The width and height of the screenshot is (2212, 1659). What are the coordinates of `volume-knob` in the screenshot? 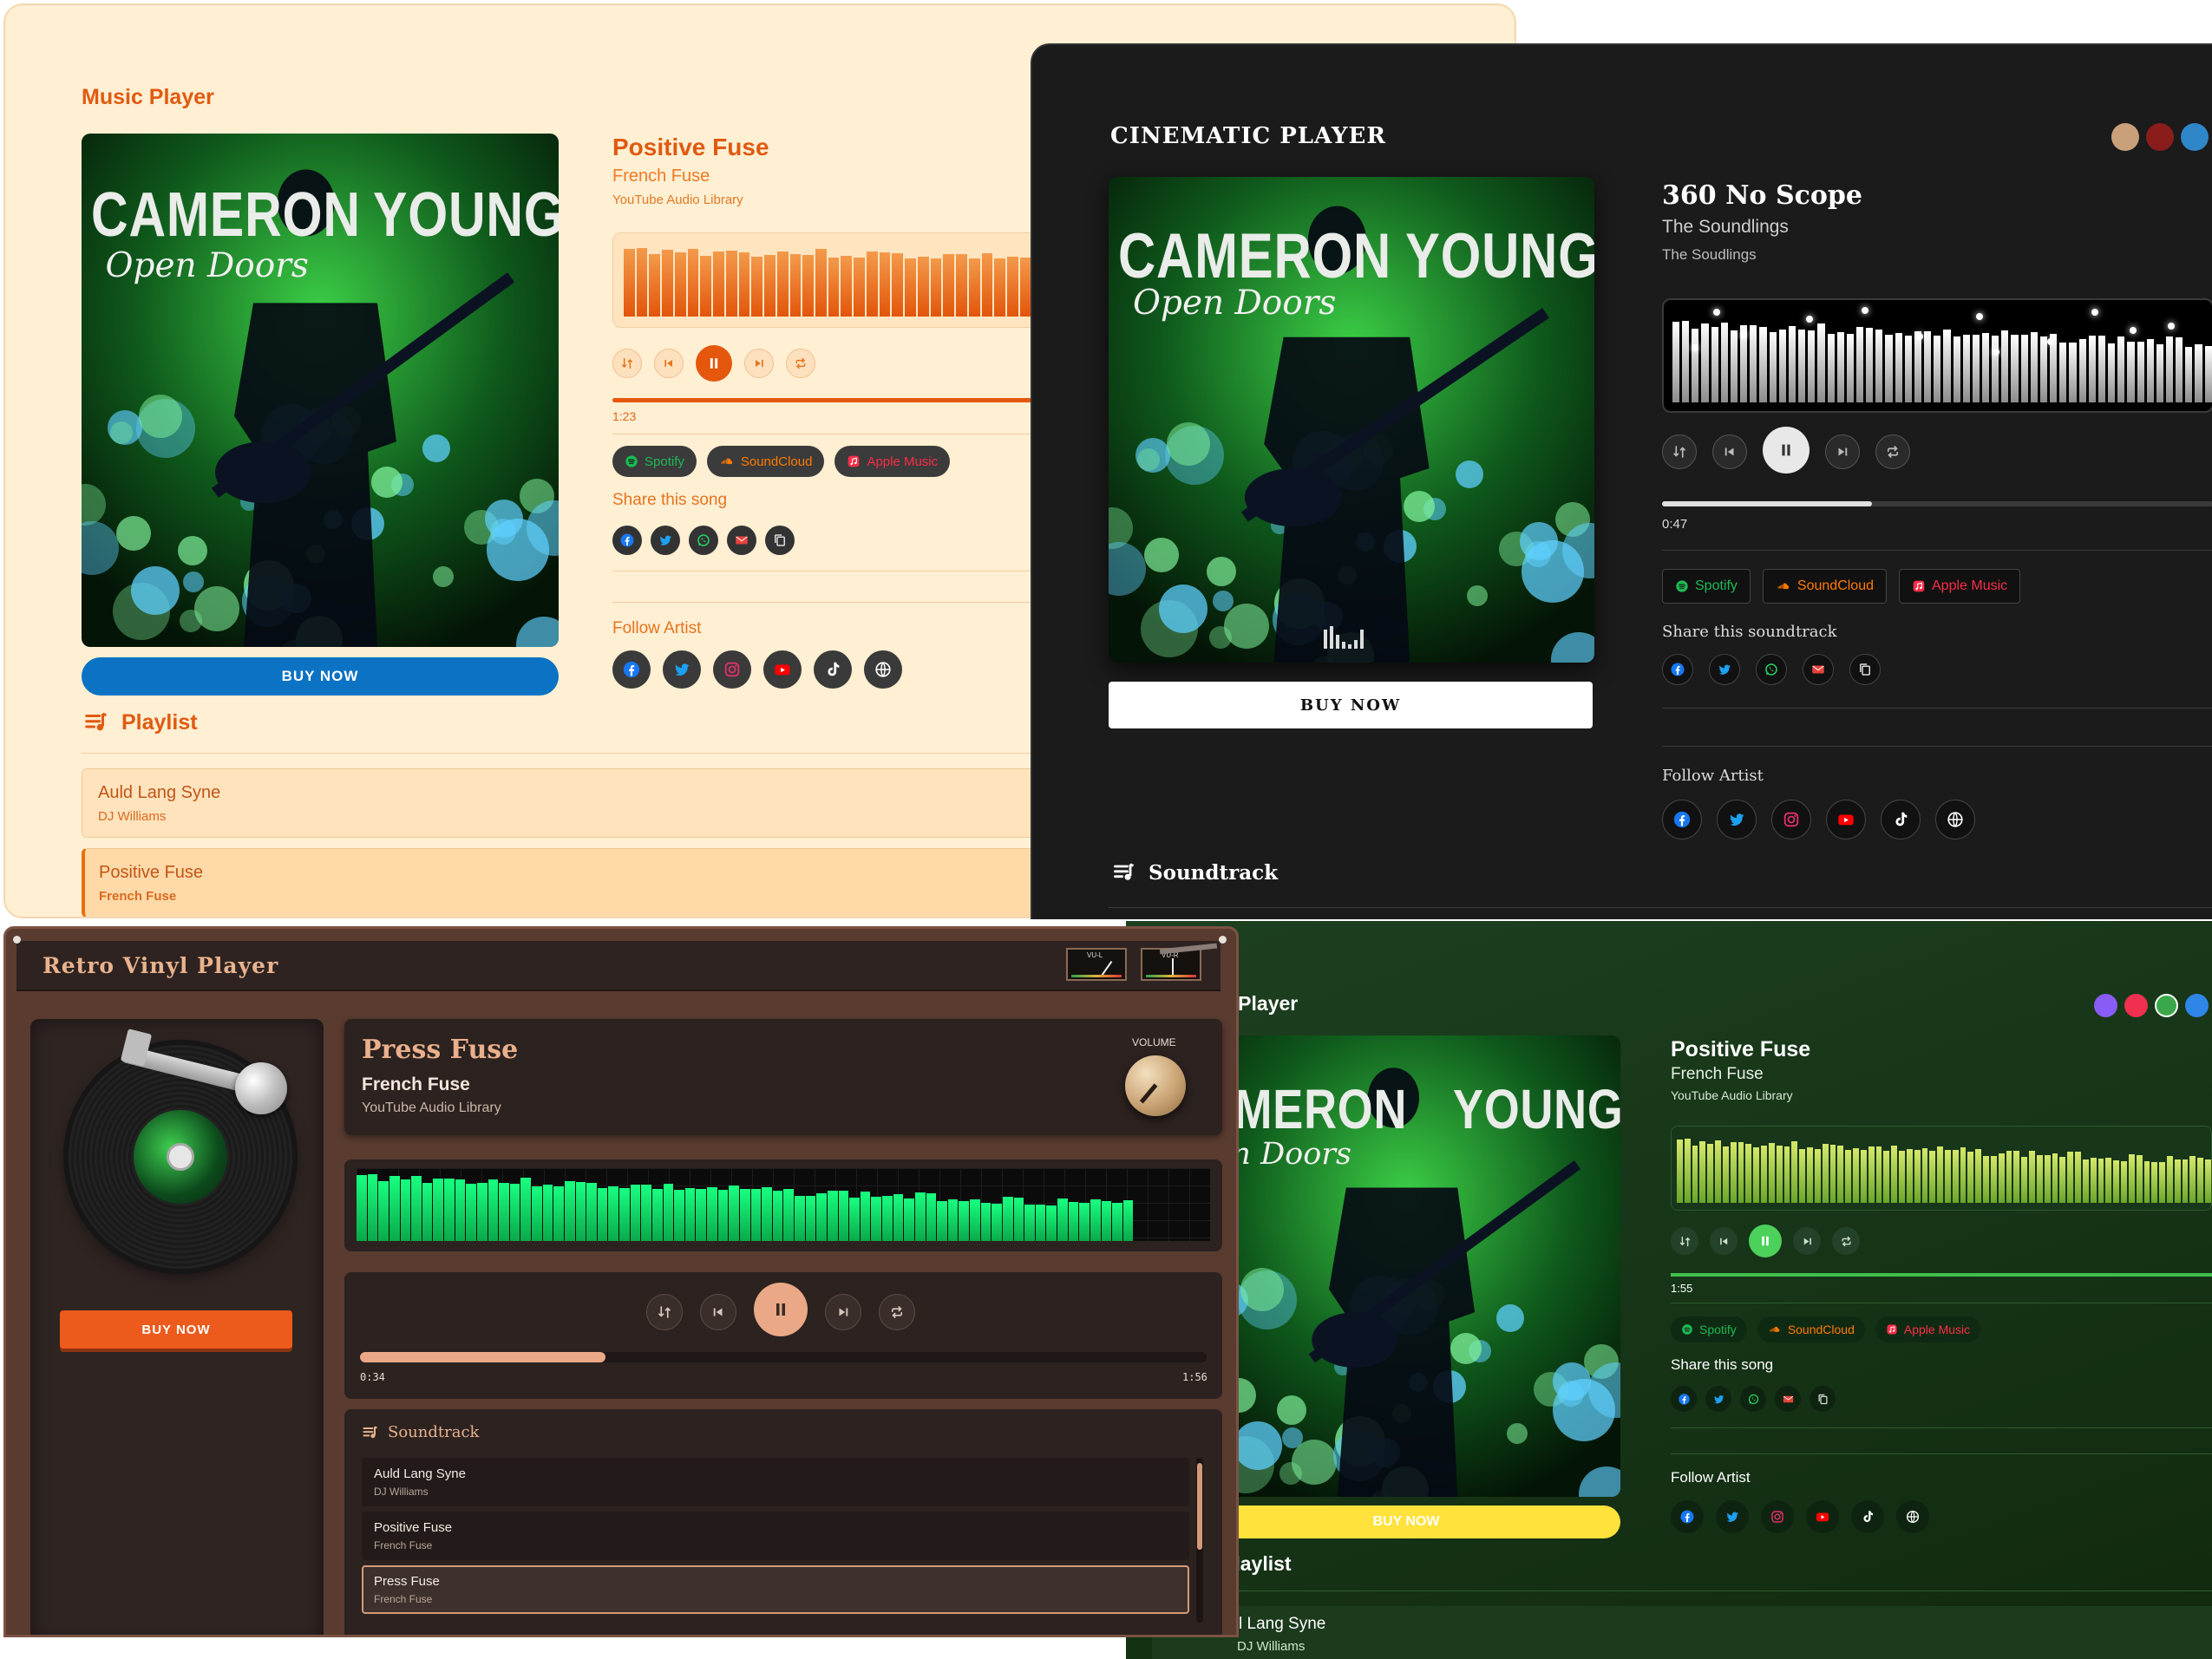 It's located at (1155, 1085).